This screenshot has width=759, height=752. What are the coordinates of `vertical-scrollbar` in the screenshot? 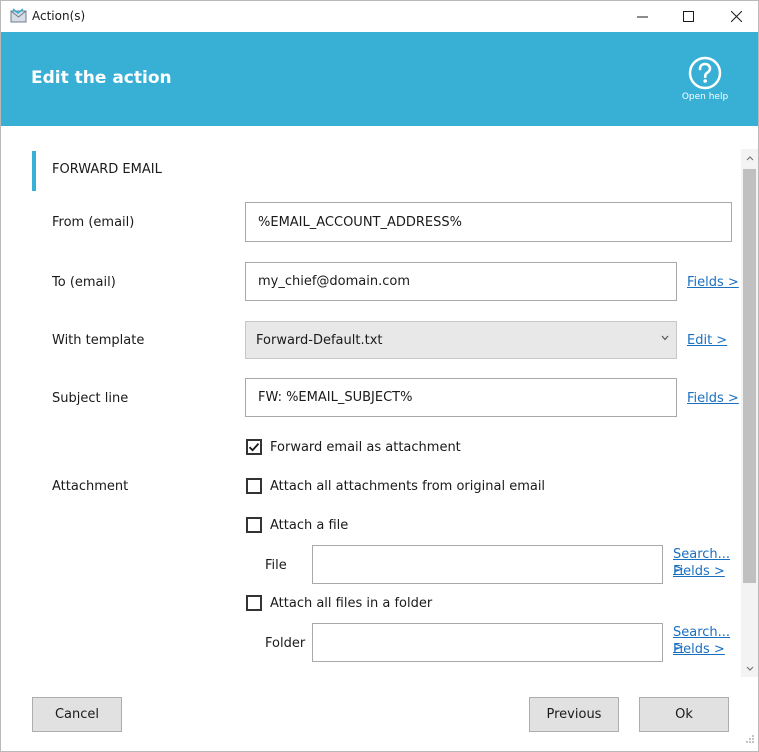 It's located at (749, 413).